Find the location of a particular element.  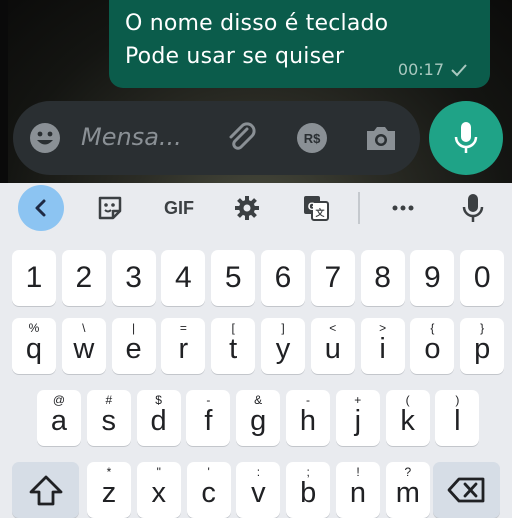

camera-icon is located at coordinates (381, 138).